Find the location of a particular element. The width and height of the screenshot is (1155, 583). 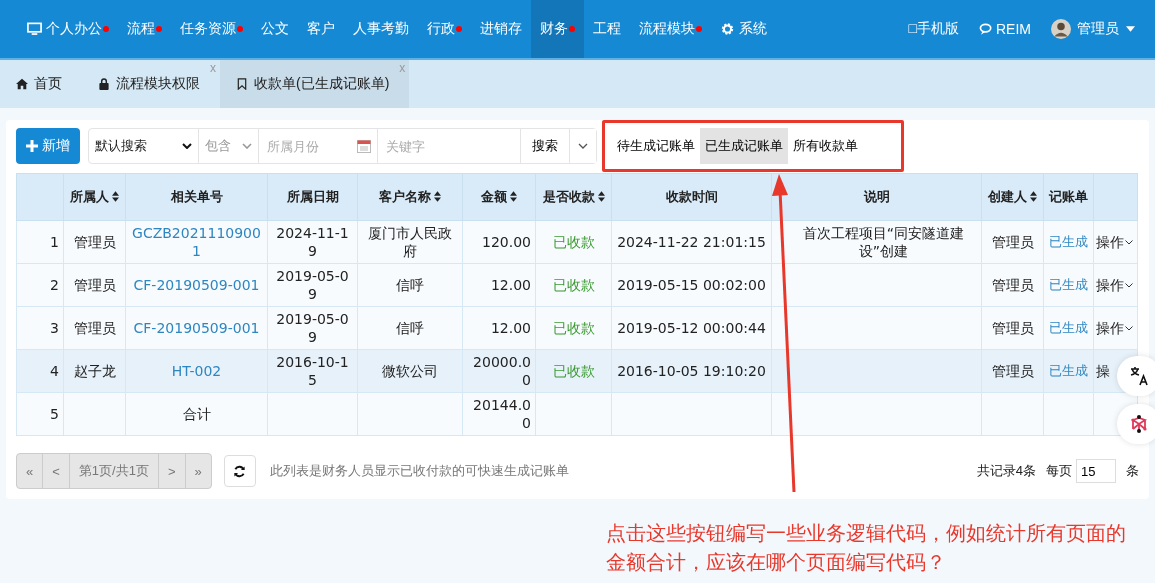

table-cell: 2024-11-19 is located at coordinates (312, 241).